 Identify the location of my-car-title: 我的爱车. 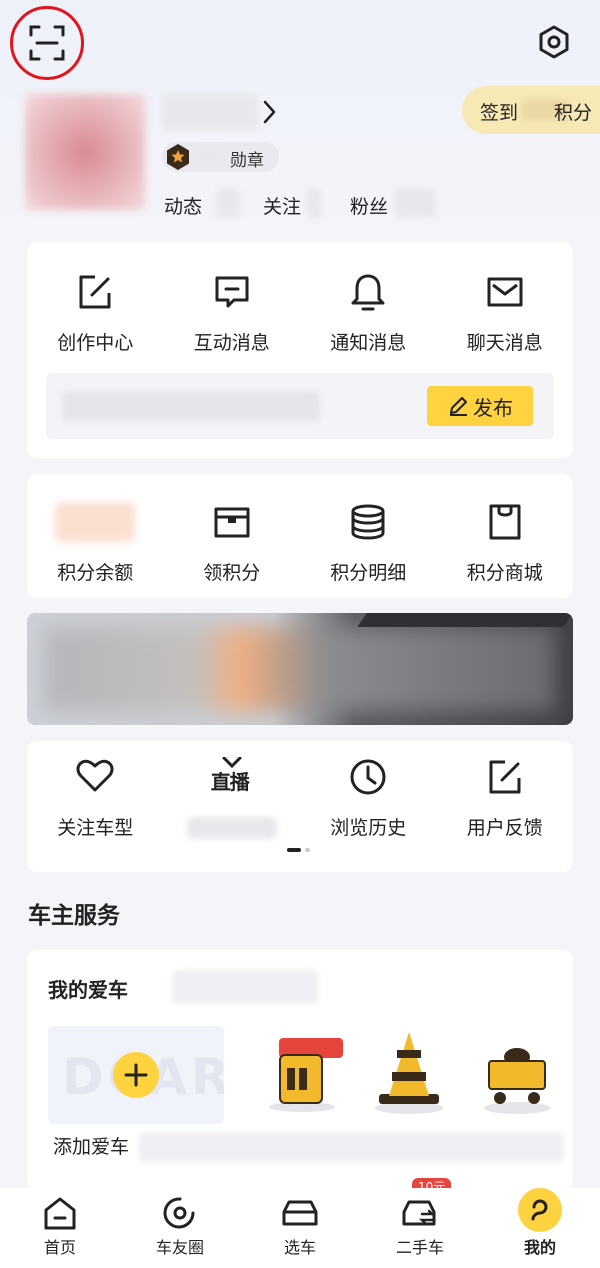
(88, 990).